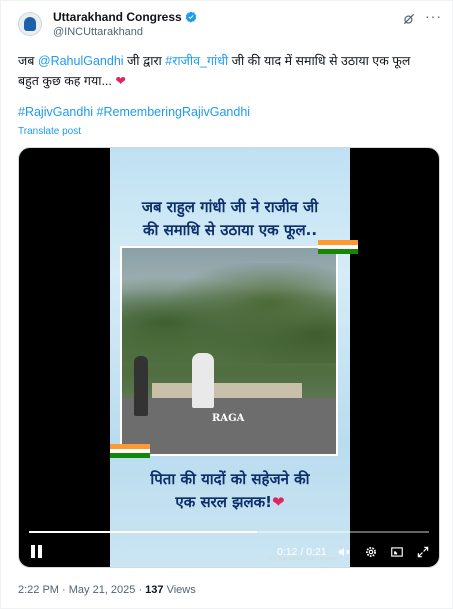  I want to click on translate-post-link: Translate post, so click(49, 131).